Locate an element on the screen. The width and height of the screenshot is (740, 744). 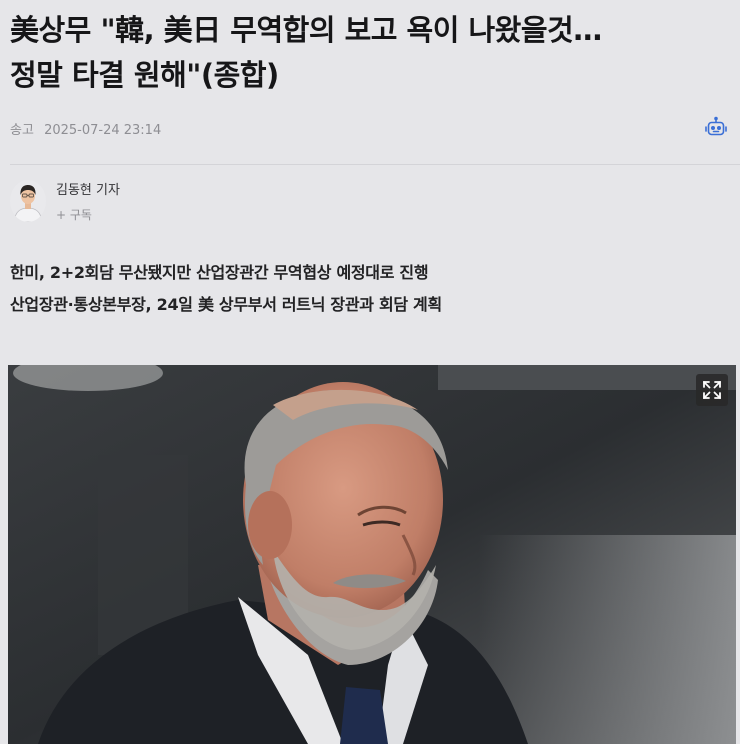
author-block: 김동현 기자 + 구독 is located at coordinates (65, 202).